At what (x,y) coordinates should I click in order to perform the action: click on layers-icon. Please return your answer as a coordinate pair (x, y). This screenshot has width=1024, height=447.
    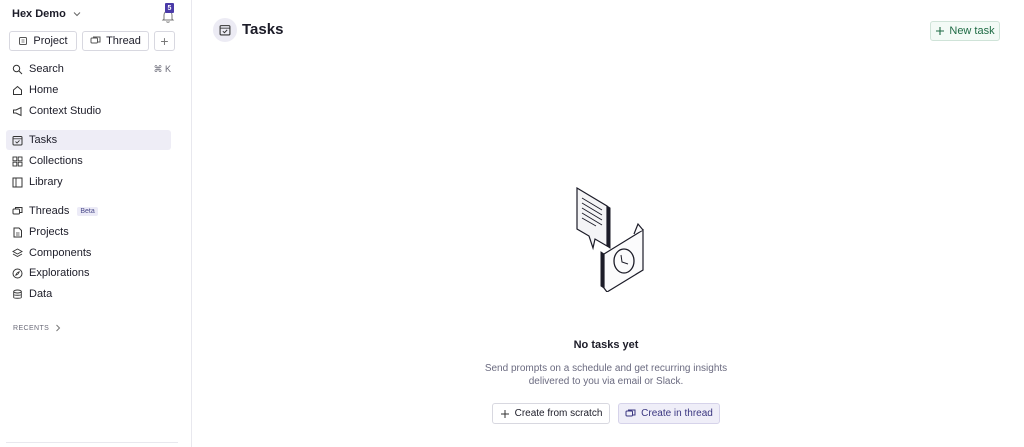
    Looking at the image, I should click on (17, 252).